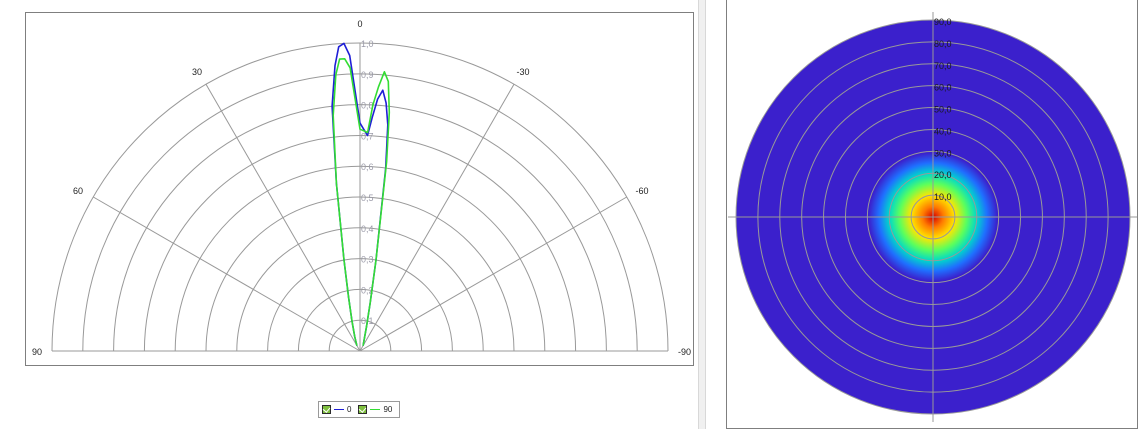 The height and width of the screenshot is (434, 1141). What do you see at coordinates (388, 409) in the screenshot?
I see `legend-label-90: 90` at bounding box center [388, 409].